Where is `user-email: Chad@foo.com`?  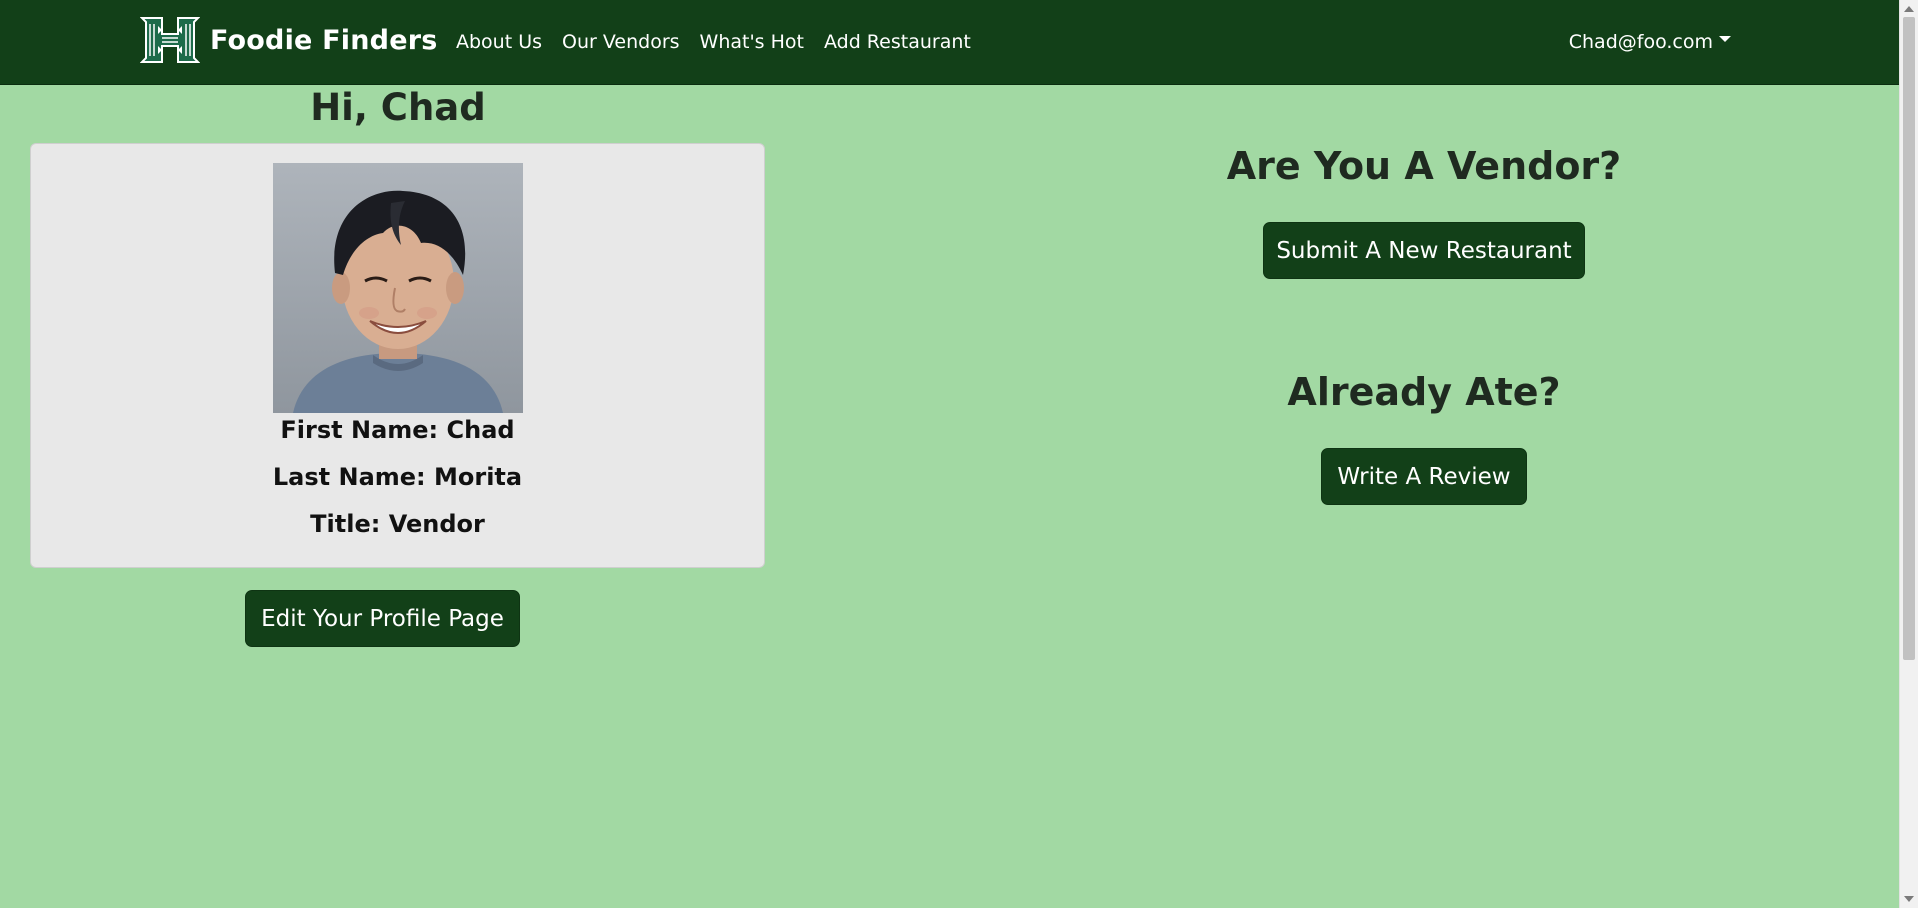
user-email: Chad@foo.com is located at coordinates (1640, 42).